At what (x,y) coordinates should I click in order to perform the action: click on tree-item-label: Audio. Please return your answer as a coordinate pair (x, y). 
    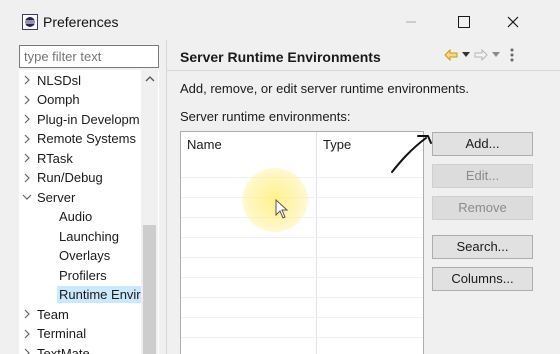
    Looking at the image, I should click on (76, 216).